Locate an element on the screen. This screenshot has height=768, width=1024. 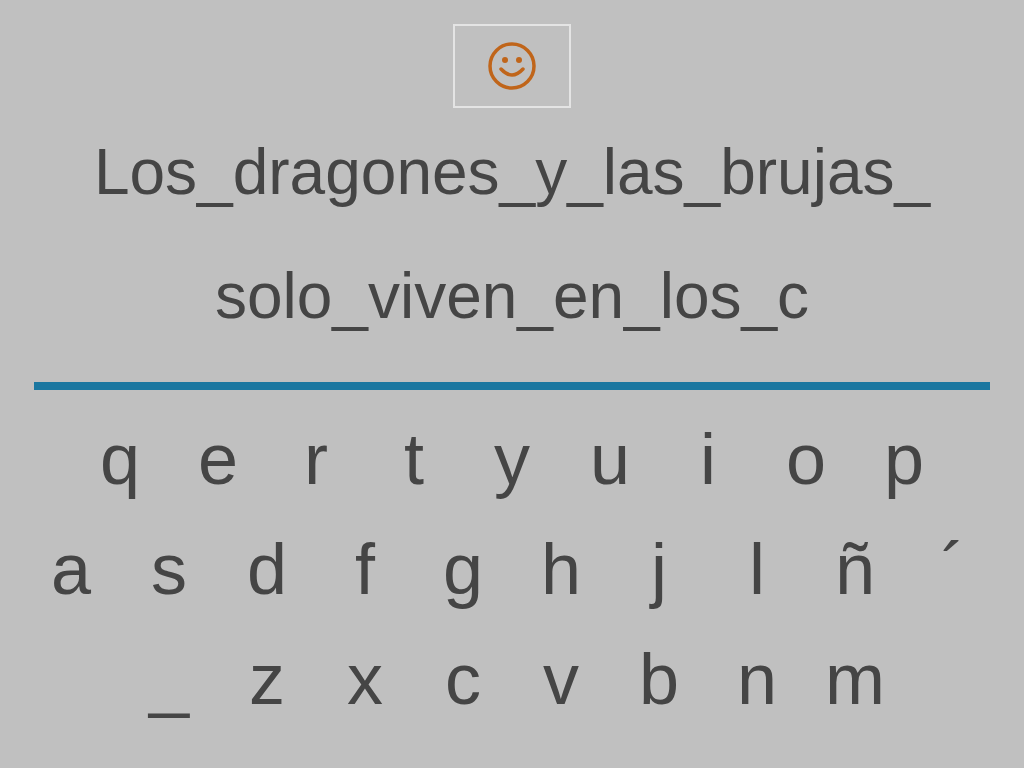
letter-key: c is located at coordinates (463, 679).